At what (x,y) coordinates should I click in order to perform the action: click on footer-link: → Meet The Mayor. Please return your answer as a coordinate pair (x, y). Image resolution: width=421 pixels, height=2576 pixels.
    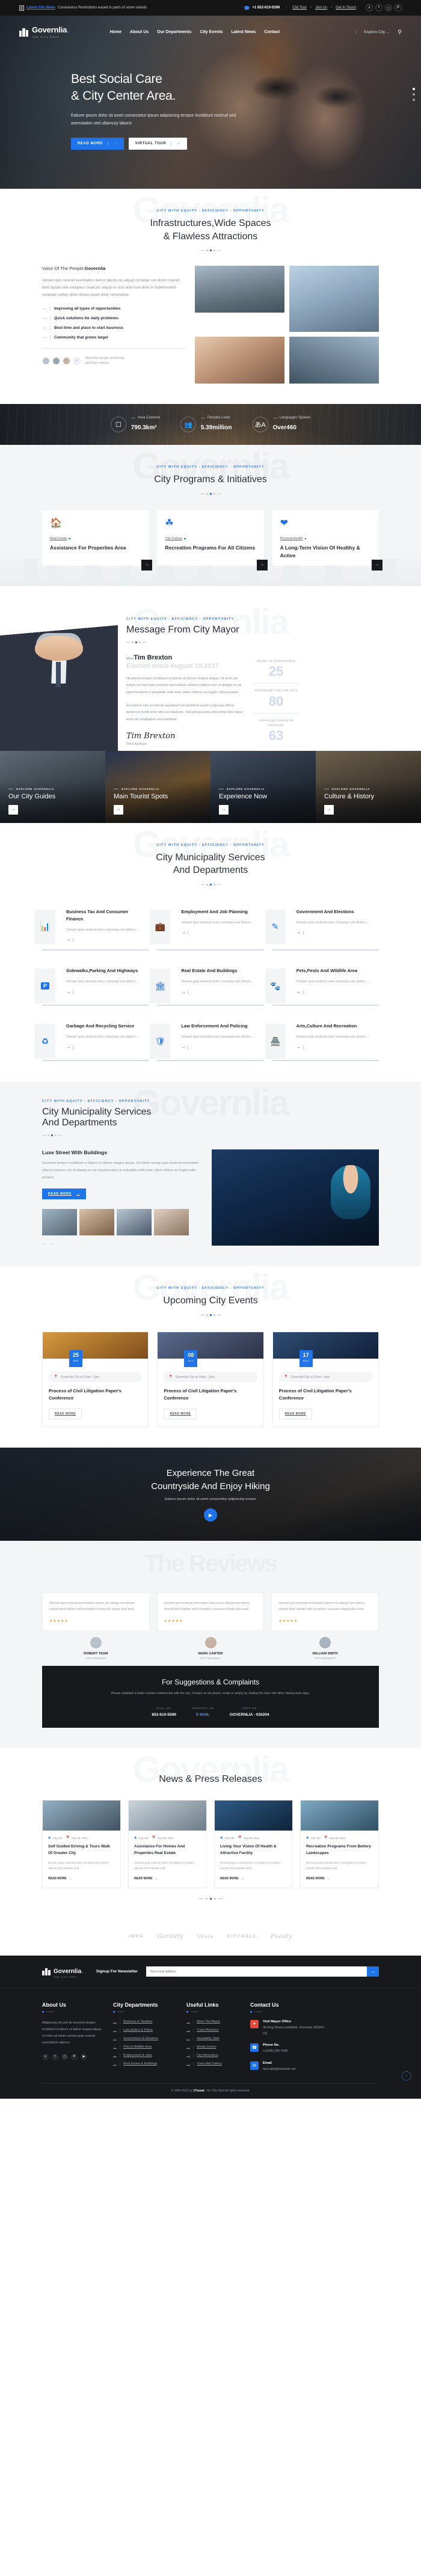
    Looking at the image, I should click on (214, 2021).